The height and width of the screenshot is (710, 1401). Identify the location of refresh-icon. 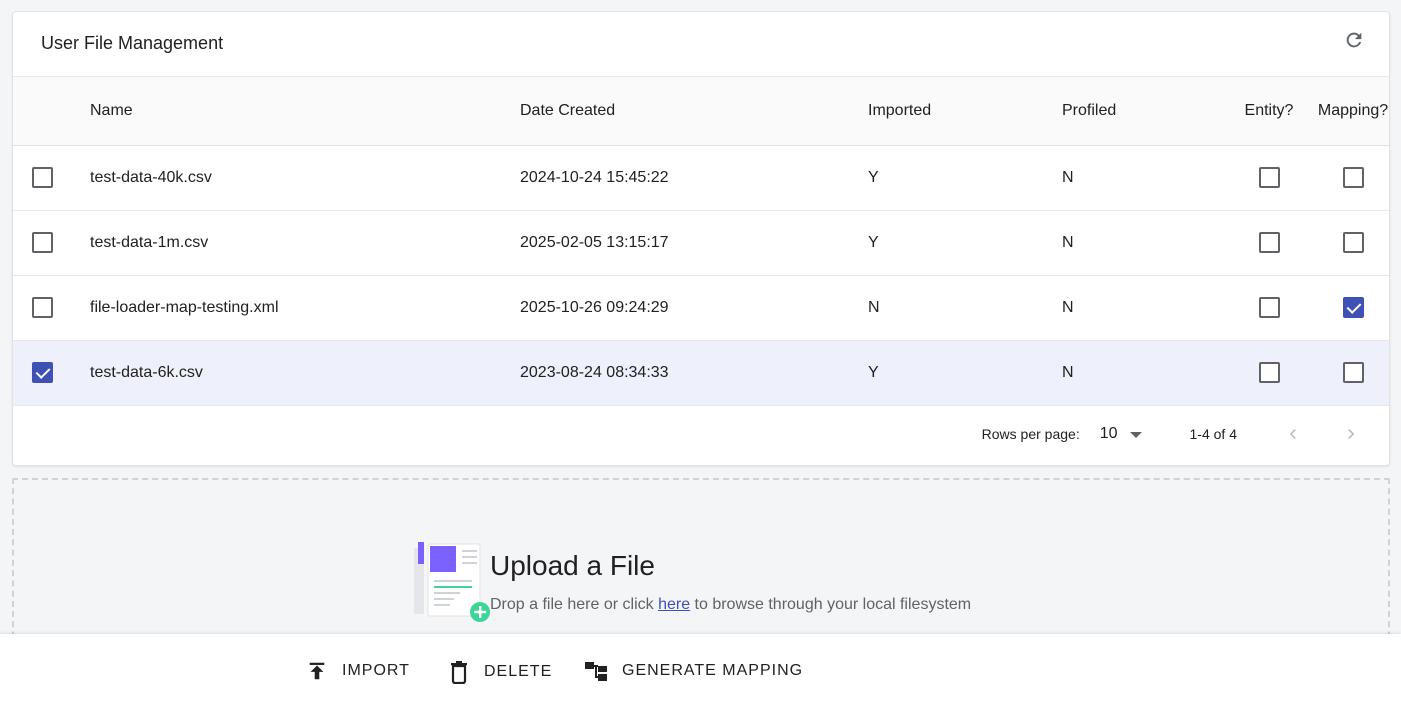
(1354, 40).